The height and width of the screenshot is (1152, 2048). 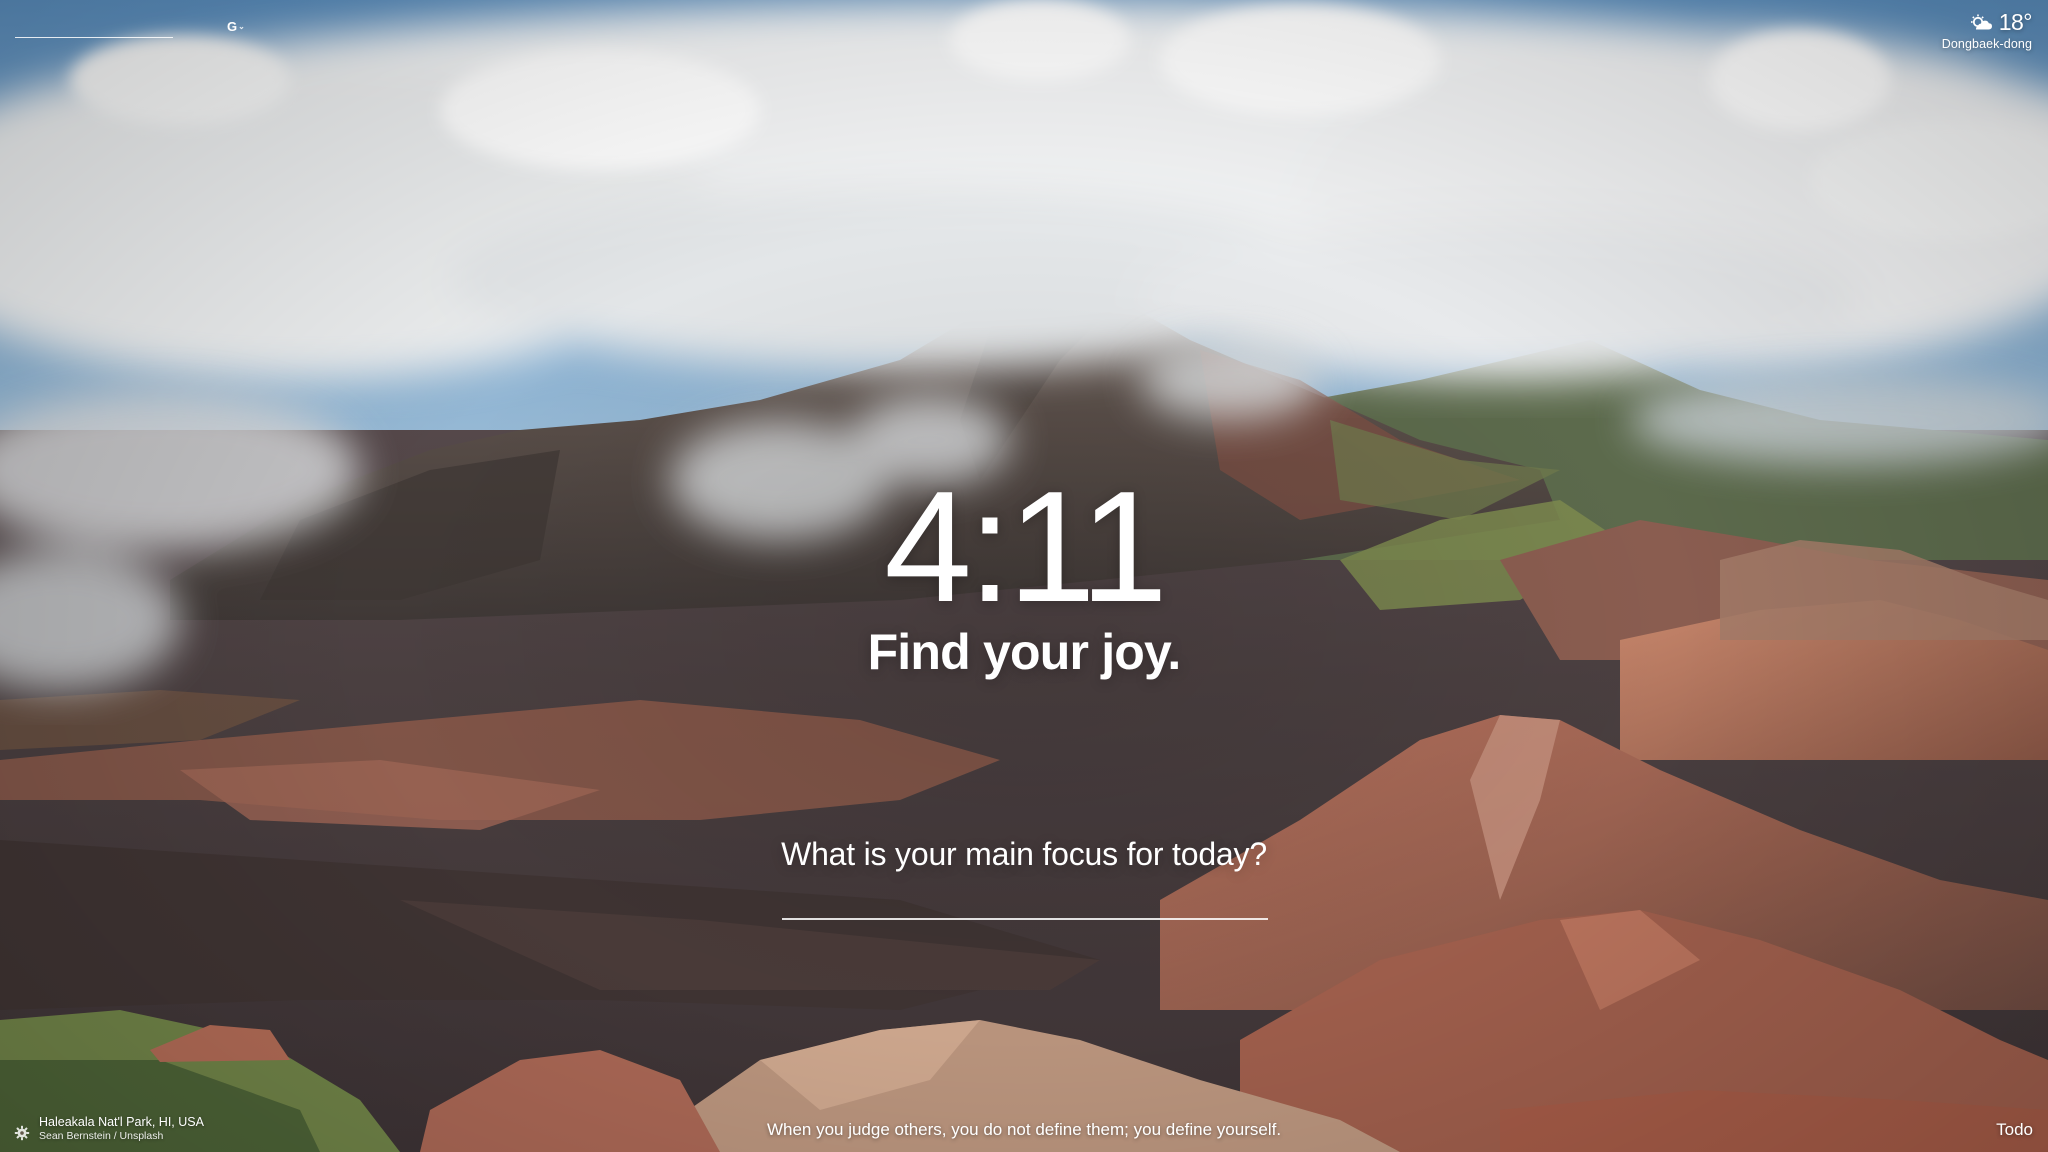 I want to click on google-logo-icon: G, so click(x=232, y=26).